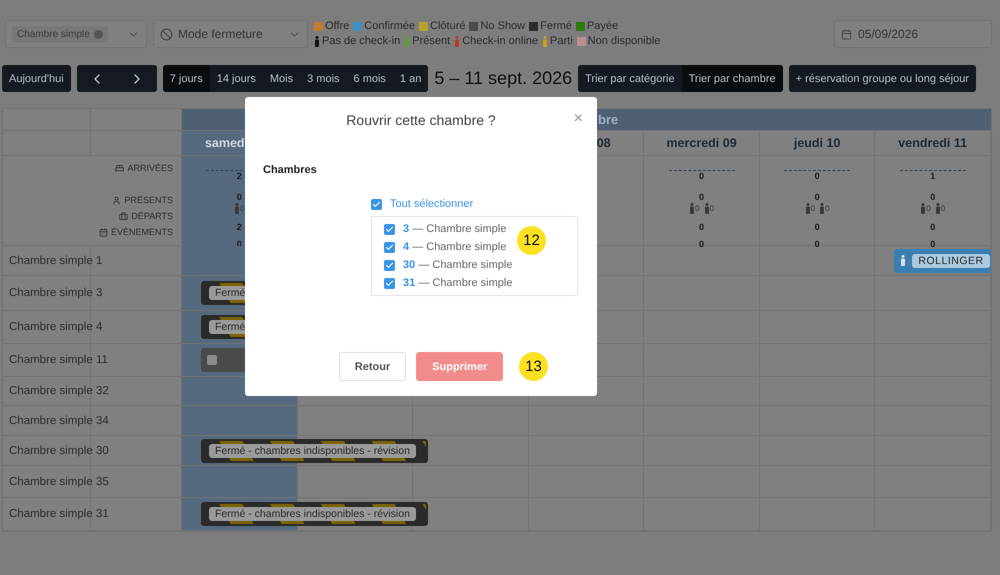  Describe the element at coordinates (557, 41) in the screenshot. I see `legend-item: Parti` at that location.